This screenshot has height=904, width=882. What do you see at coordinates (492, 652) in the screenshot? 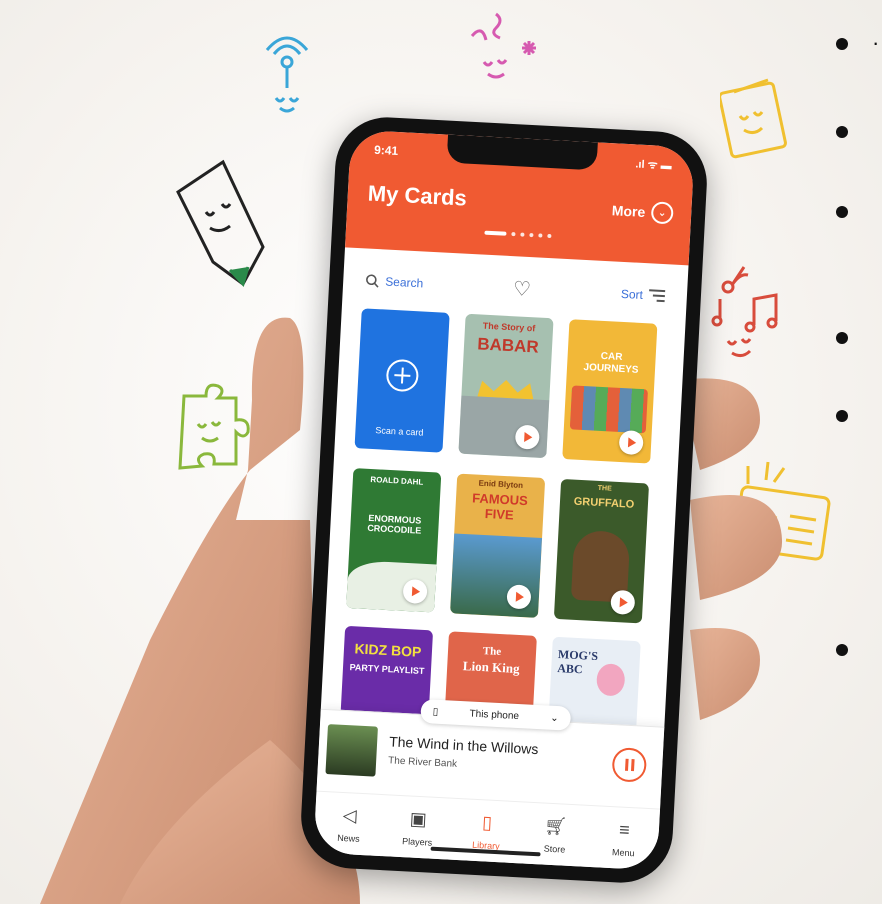
I see `card-title: The` at bounding box center [492, 652].